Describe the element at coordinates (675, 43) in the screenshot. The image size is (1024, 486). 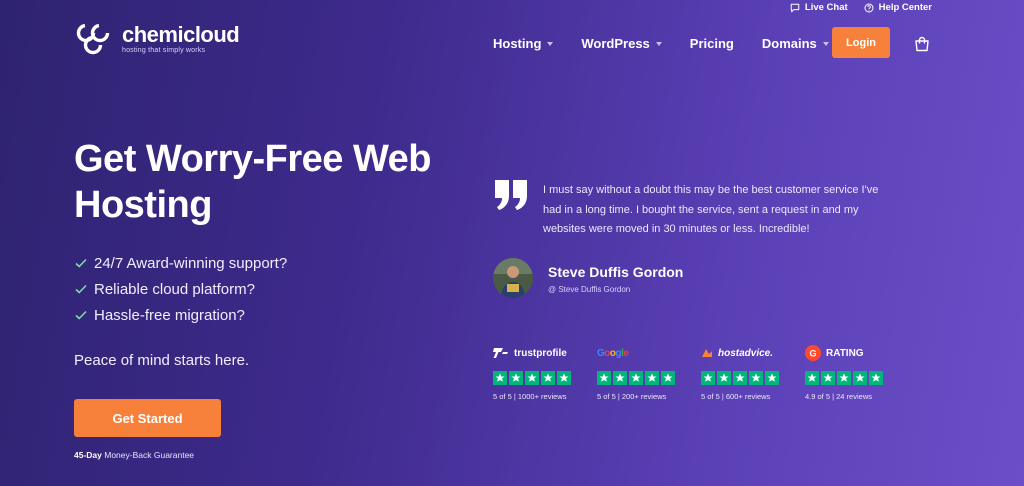
I see `main-nav: Hosting WordPress Pricing Domains` at that location.